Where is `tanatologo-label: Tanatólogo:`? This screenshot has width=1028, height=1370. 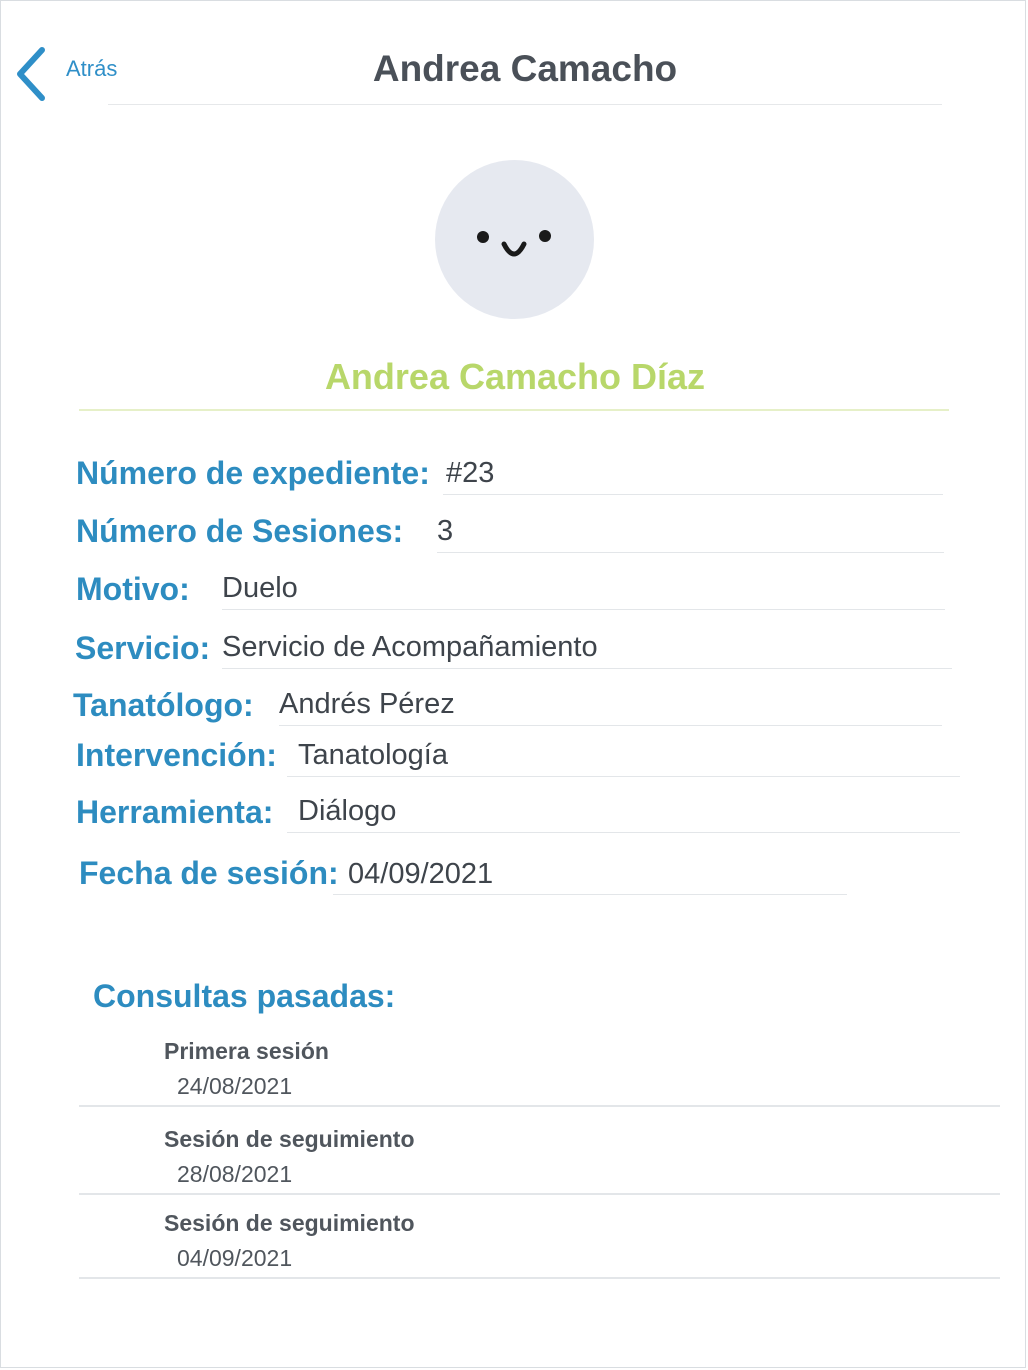
tanatologo-label: Tanatólogo: is located at coordinates (163, 705).